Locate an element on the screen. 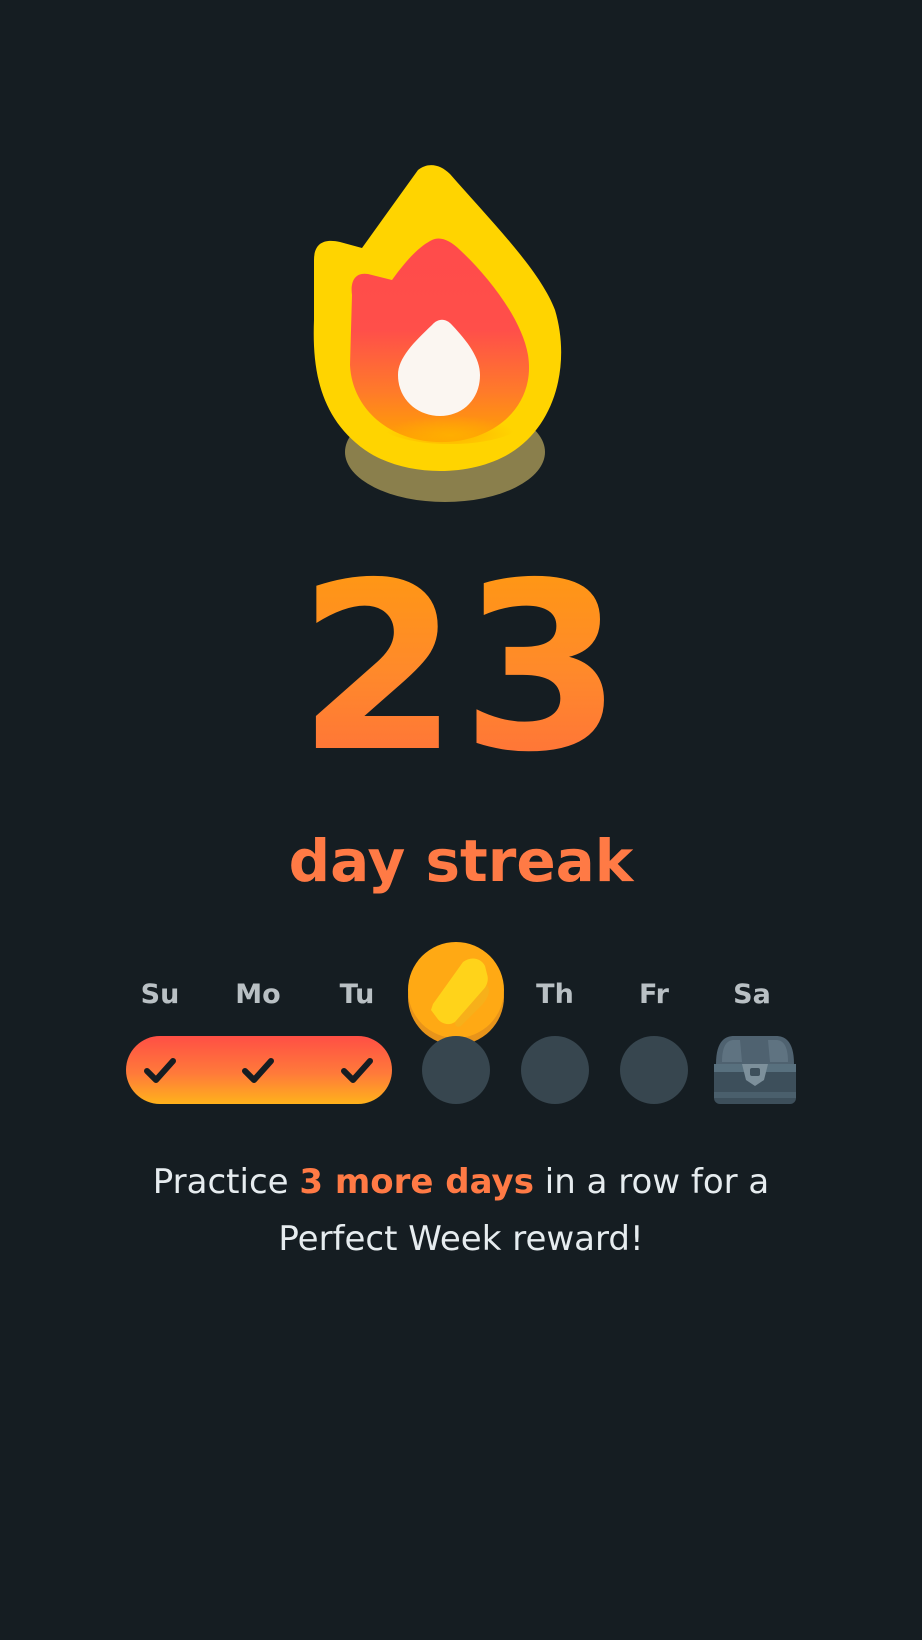  flame-icon is located at coordinates (450, 350).